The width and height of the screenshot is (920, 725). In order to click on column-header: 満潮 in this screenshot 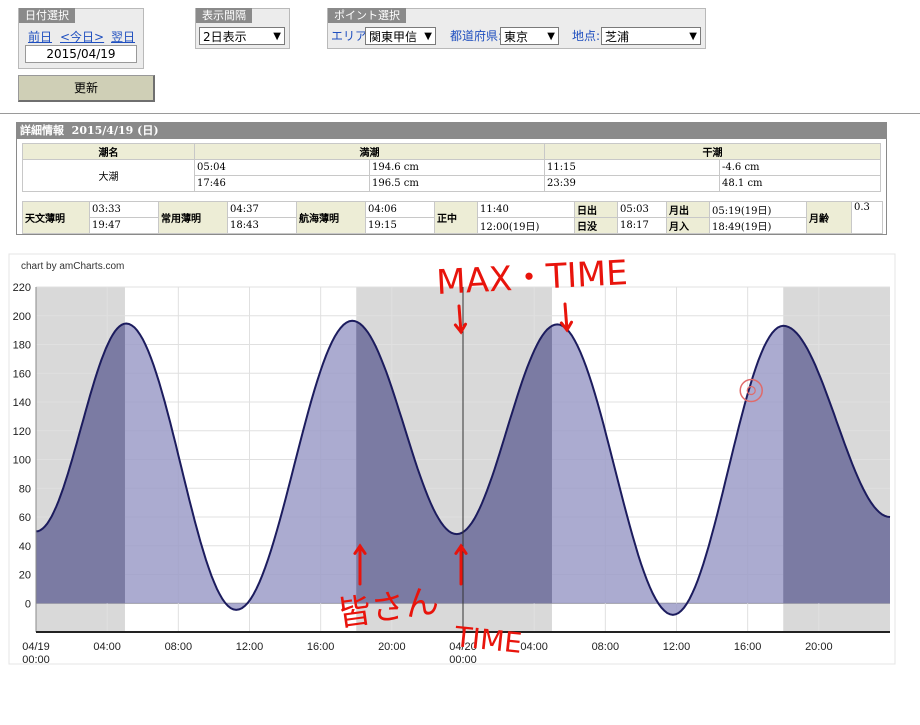, I will do `click(369, 151)`.